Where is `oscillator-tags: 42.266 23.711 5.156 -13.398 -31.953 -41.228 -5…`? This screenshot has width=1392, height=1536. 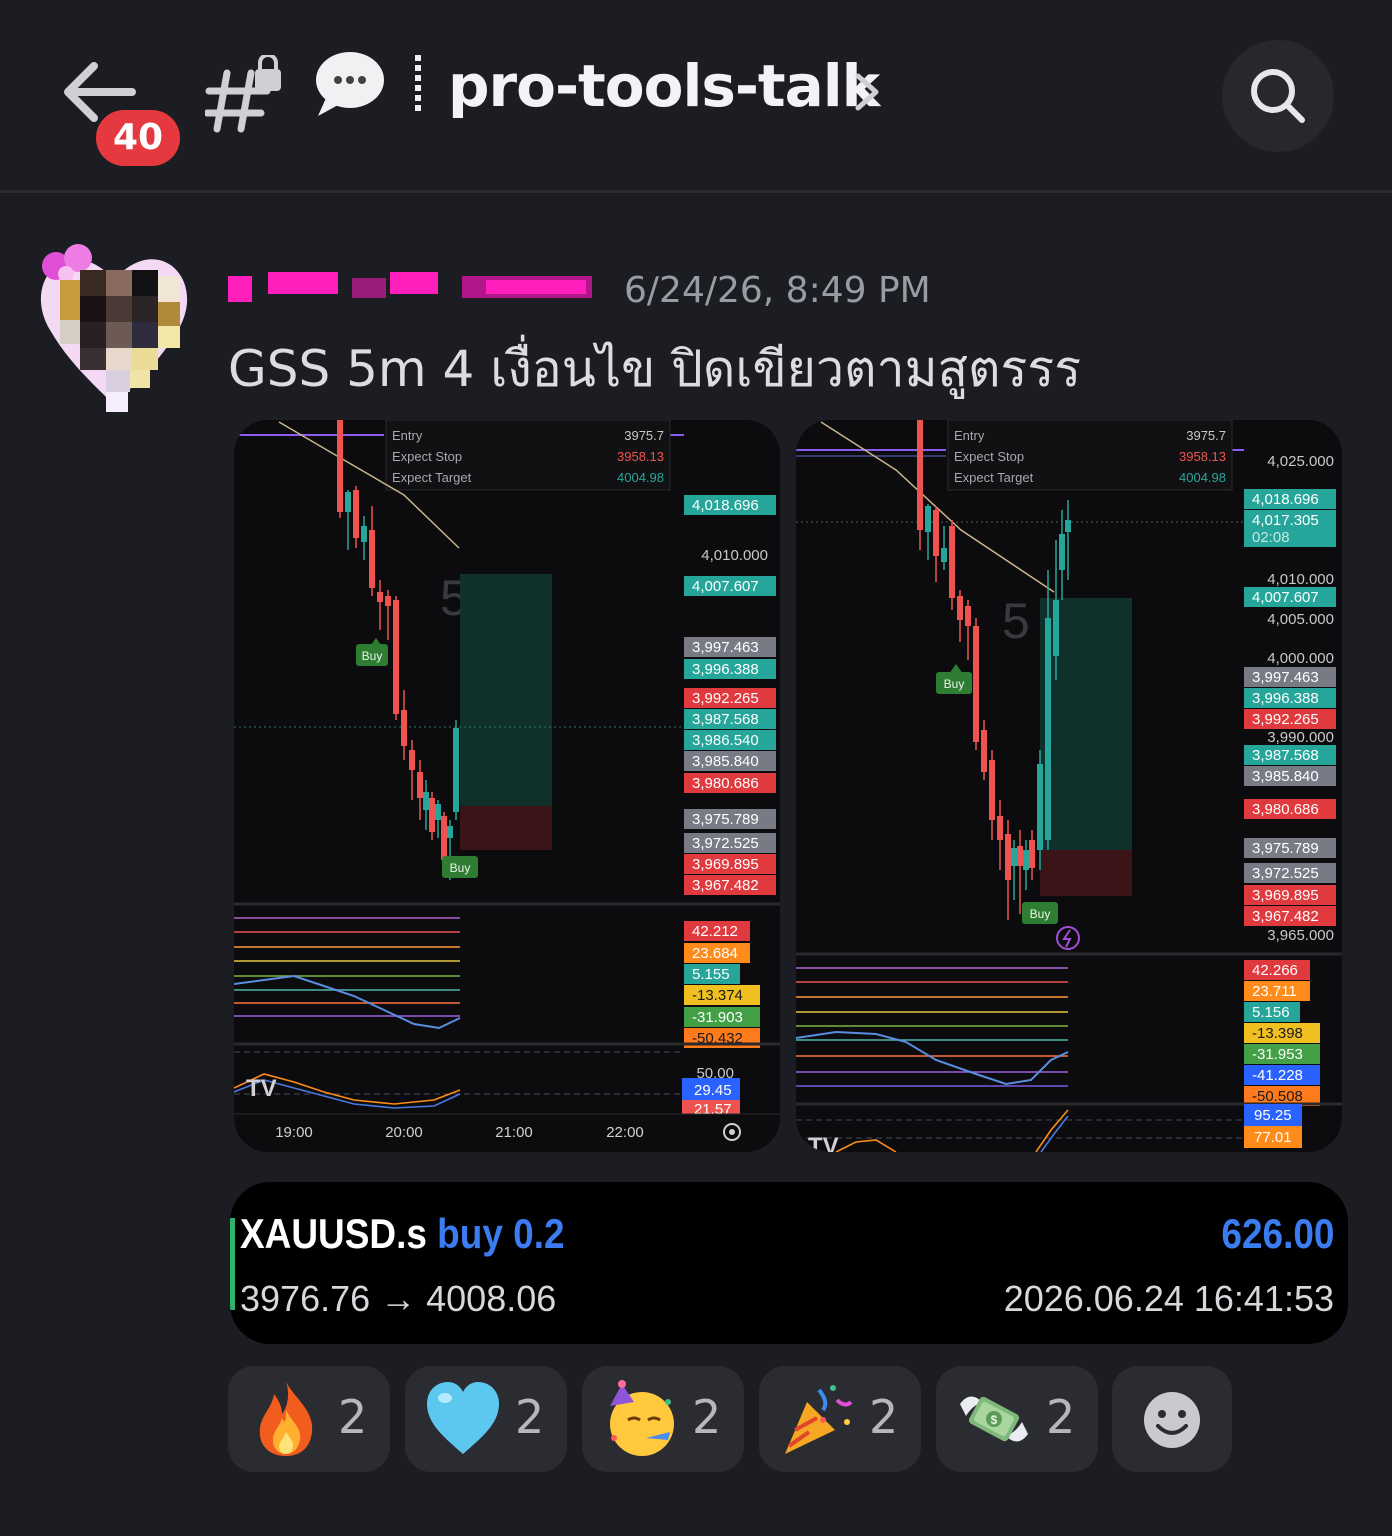 oscillator-tags: 42.266 23.711 5.156 -13.398 -31.953 -41.228 -5… is located at coordinates (1282, 1033).